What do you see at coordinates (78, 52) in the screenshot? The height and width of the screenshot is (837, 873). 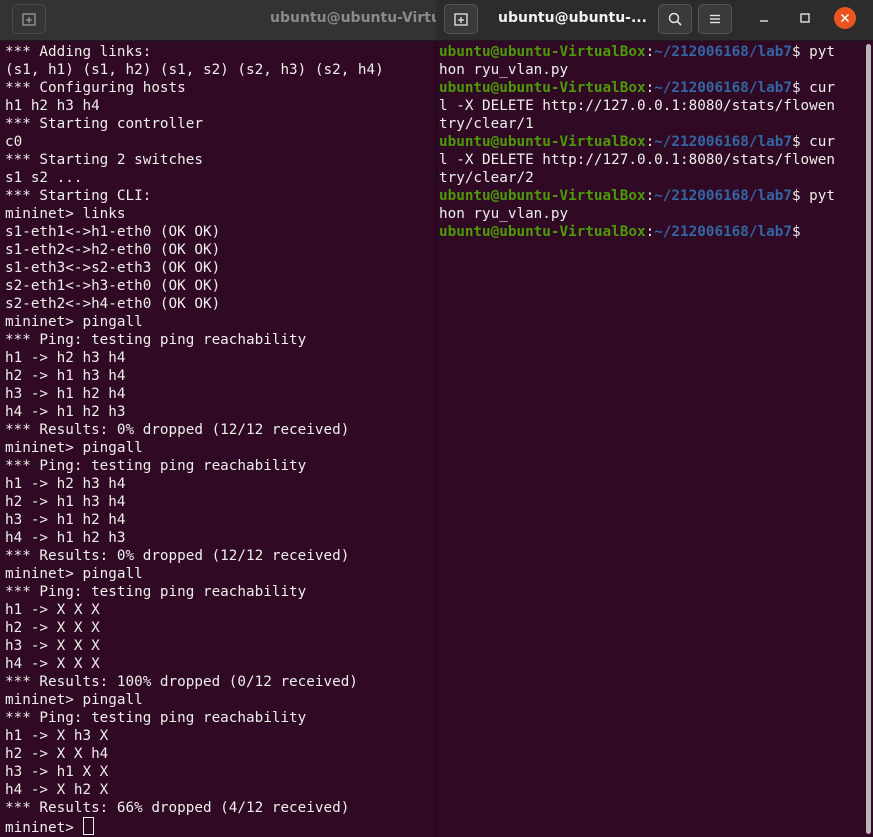 I see `terminal-line: *** Adding links:` at bounding box center [78, 52].